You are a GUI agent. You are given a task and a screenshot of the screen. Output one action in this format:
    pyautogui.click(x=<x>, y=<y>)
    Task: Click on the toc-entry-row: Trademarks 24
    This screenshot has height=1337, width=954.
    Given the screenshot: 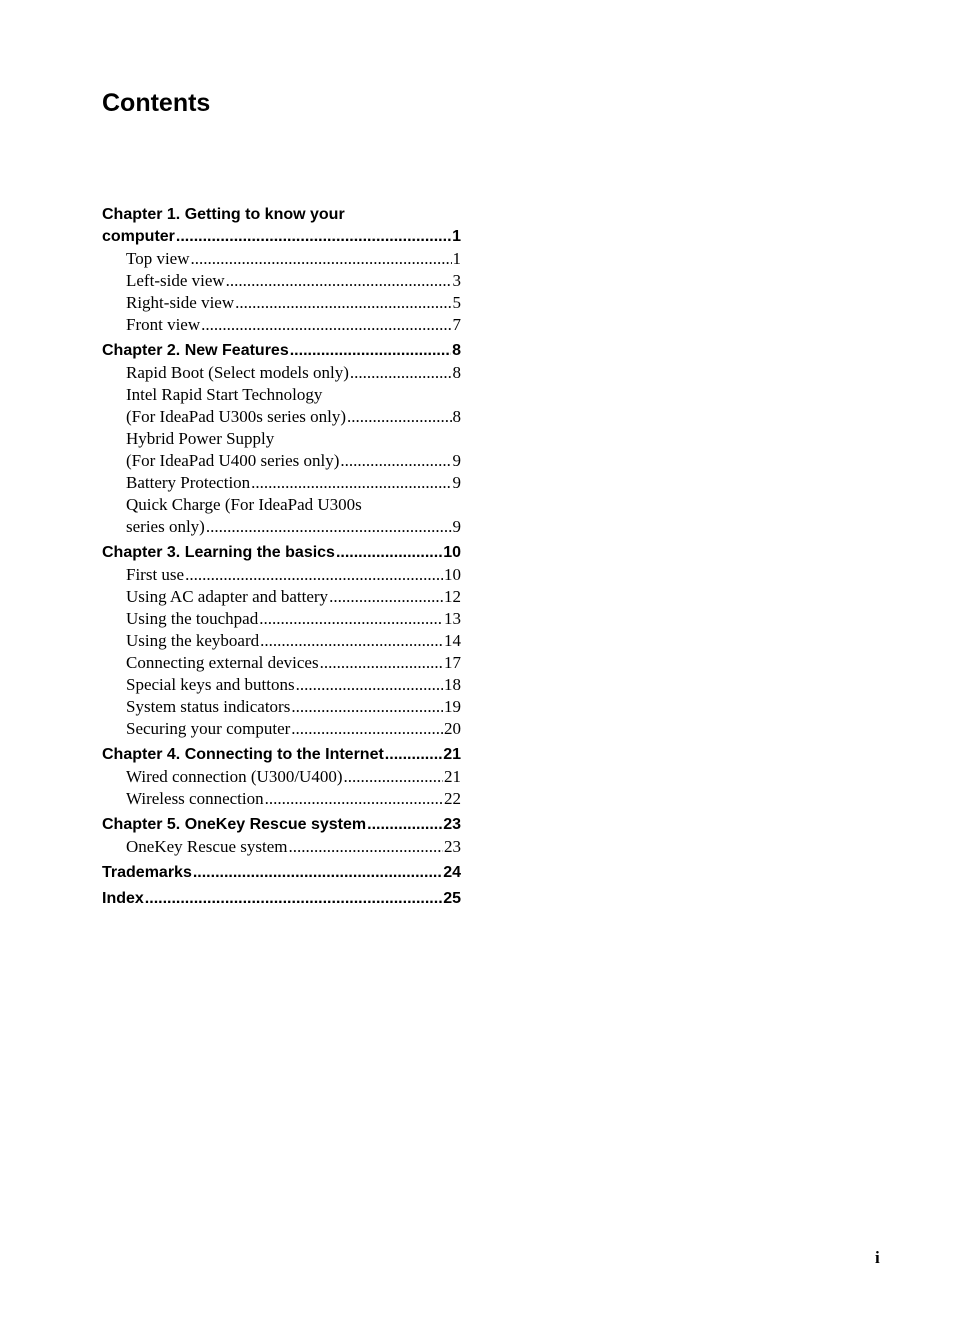 What is the action you would take?
    pyautogui.click(x=281, y=873)
    